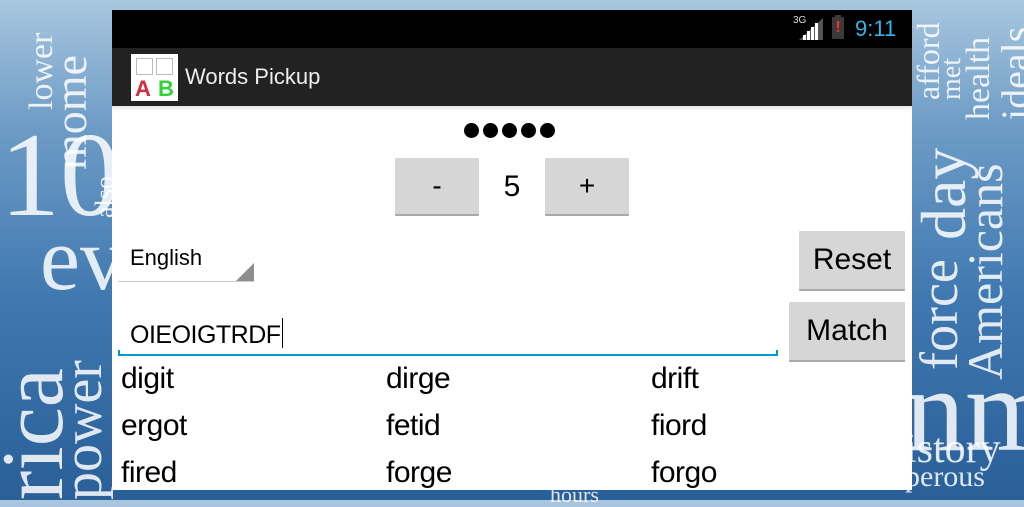  Describe the element at coordinates (166, 257) in the screenshot. I see `language-selected: English` at that location.